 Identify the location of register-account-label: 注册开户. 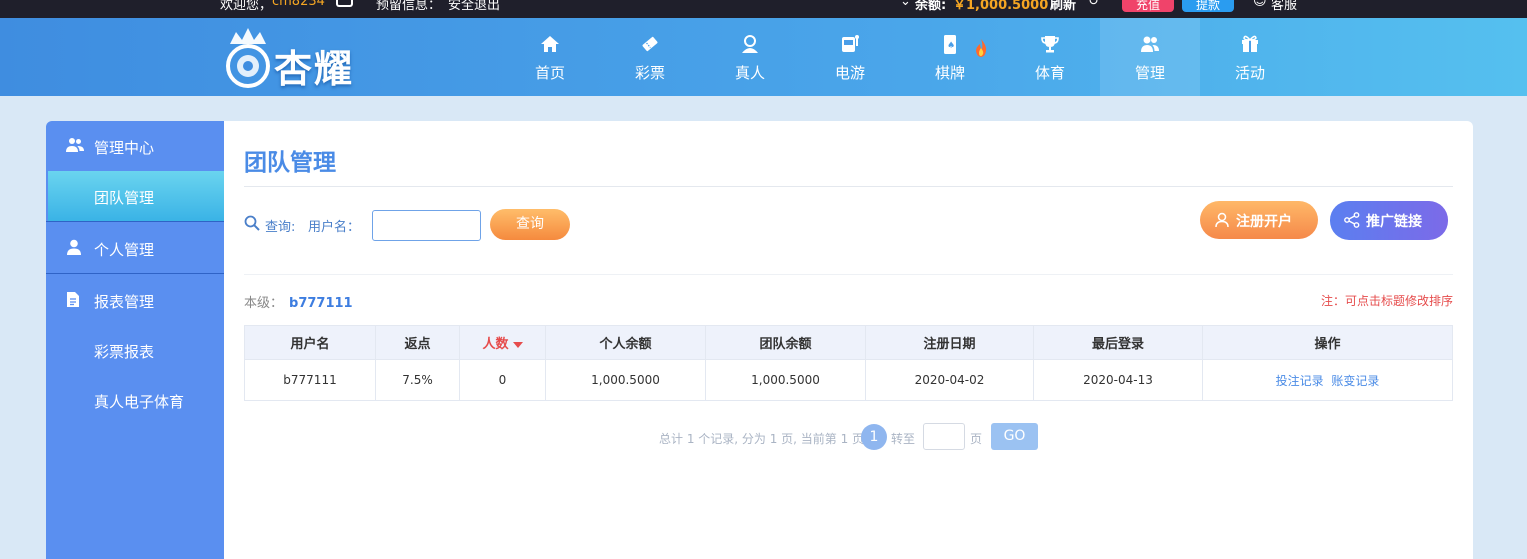
(1264, 222).